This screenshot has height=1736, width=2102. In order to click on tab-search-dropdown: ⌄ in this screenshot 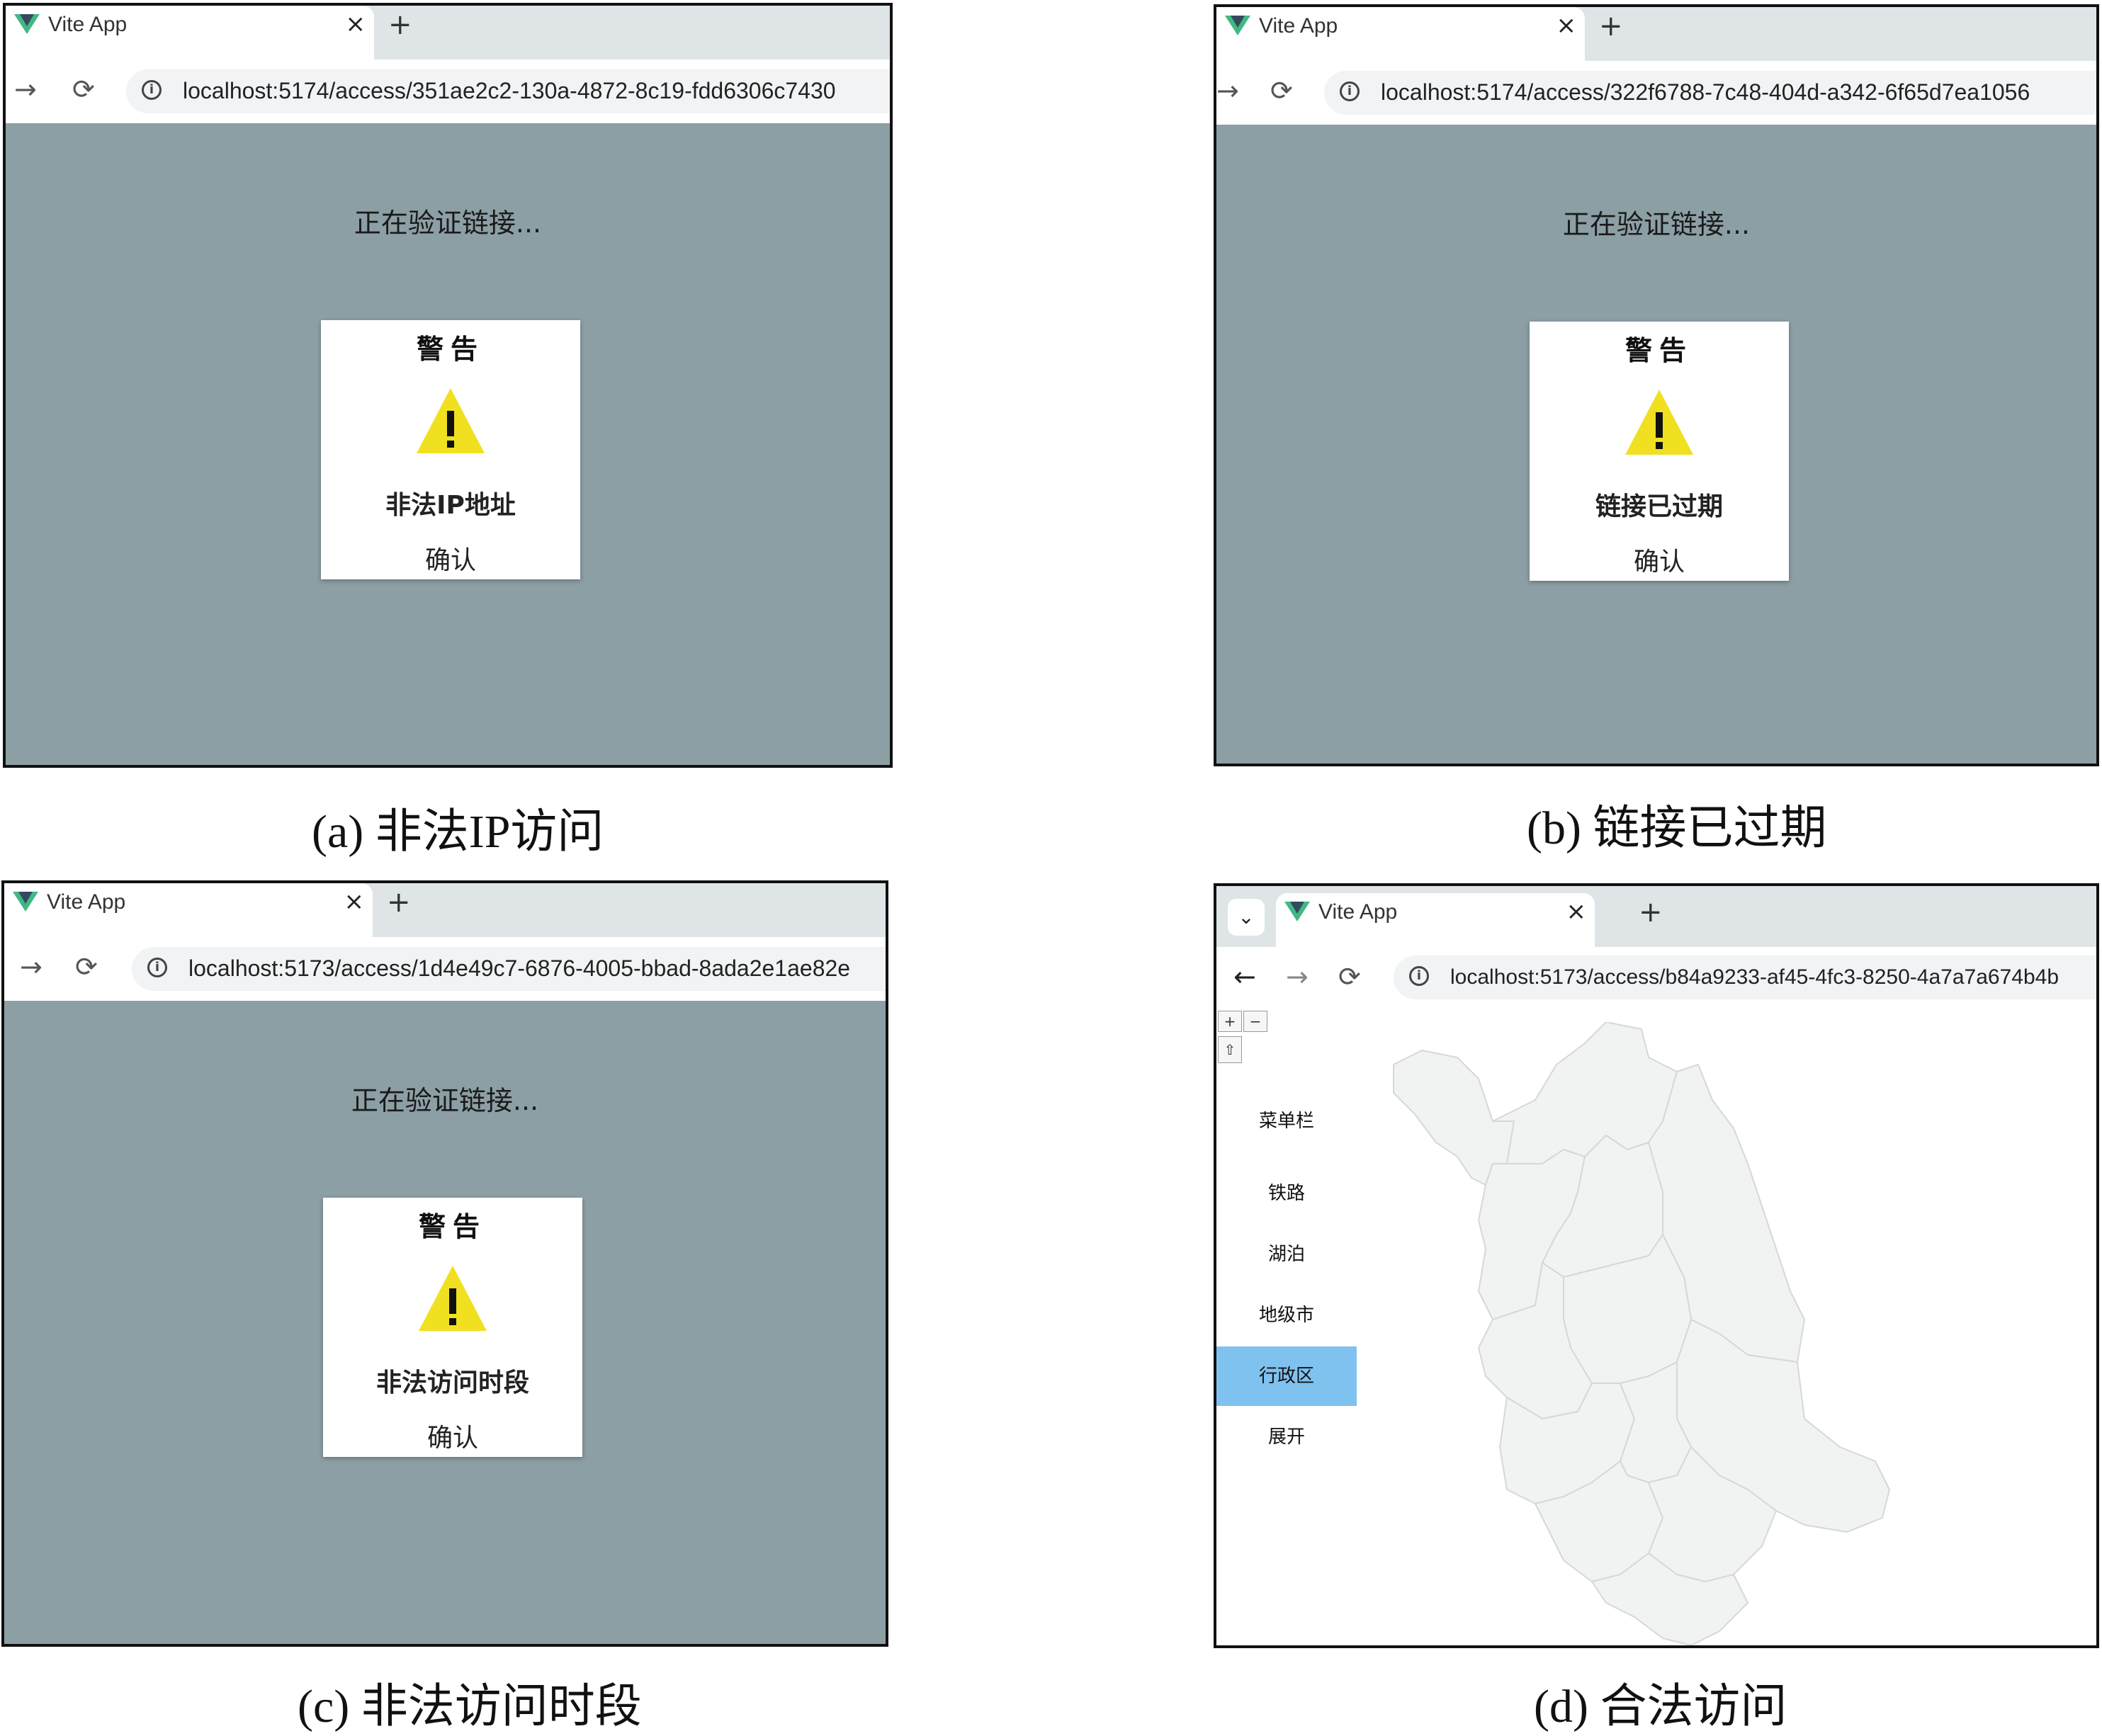, I will do `click(1246, 918)`.